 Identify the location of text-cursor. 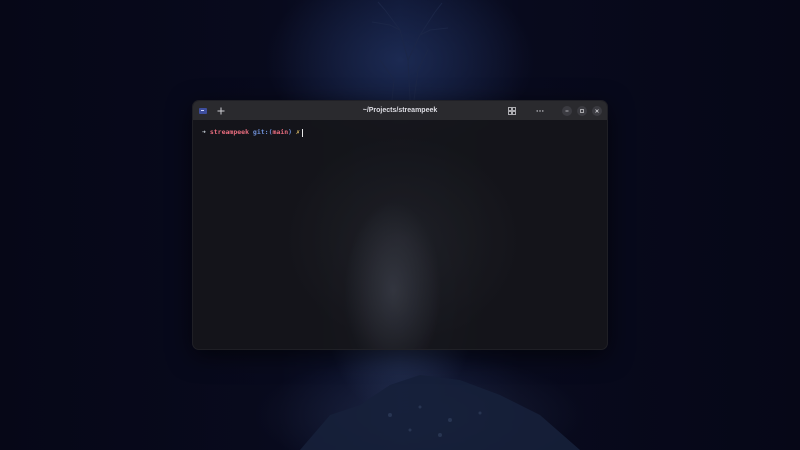
(302, 132).